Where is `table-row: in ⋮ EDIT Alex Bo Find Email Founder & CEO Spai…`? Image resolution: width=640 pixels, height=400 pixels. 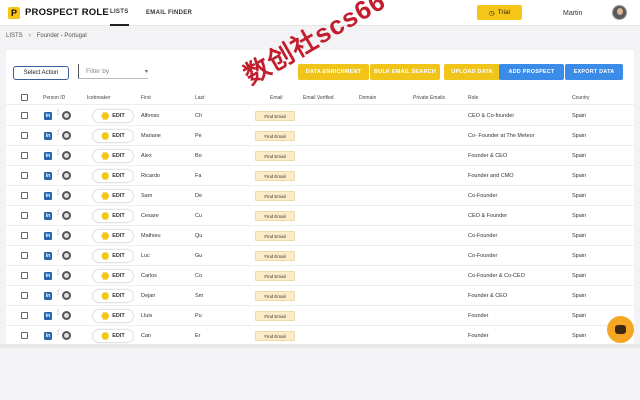 table-row: in ⋮ EDIT Alex Bo Find Email Founder & CEO Spai… is located at coordinates (320, 156).